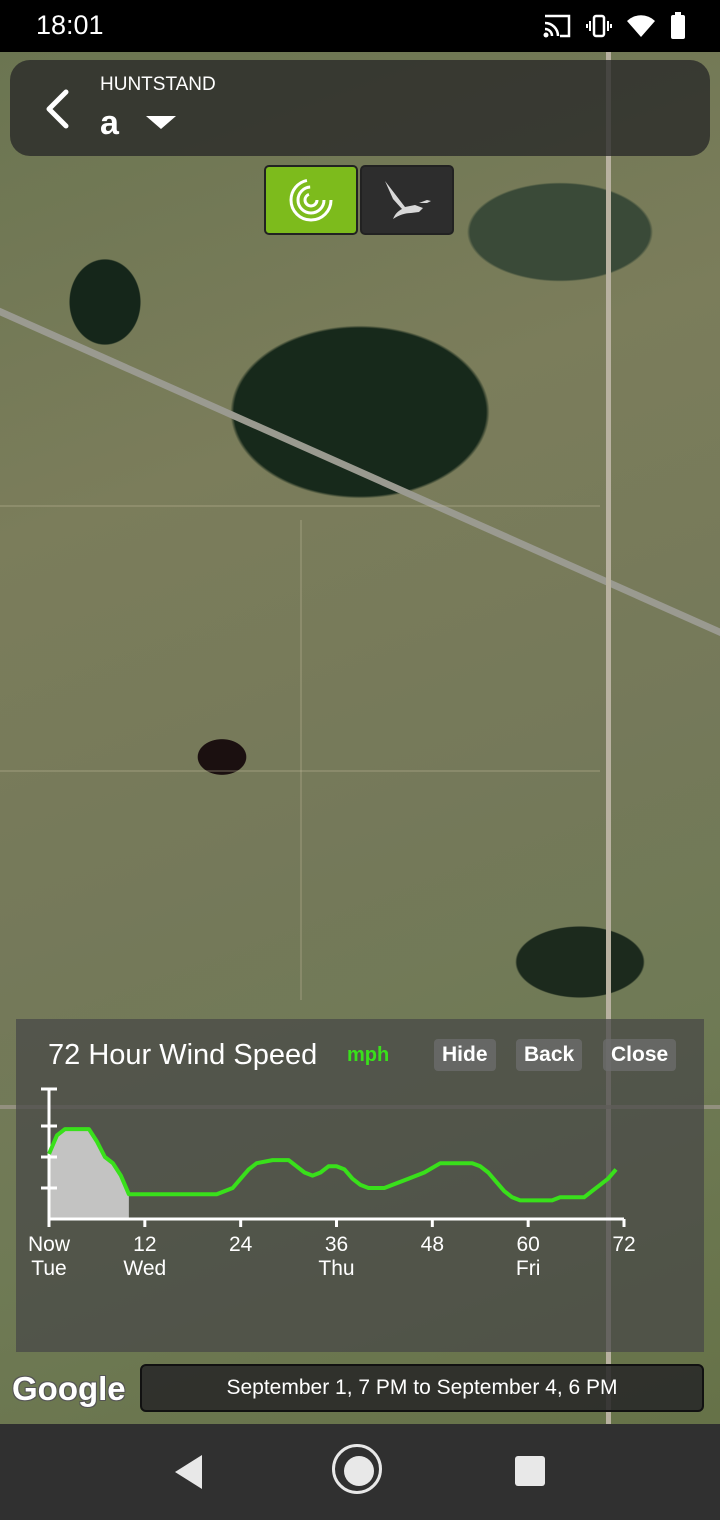 Image resolution: width=720 pixels, height=1520 pixels. I want to click on date-range-bar: September 1, 7 PM to September 4, 6 PM, so click(422, 1388).